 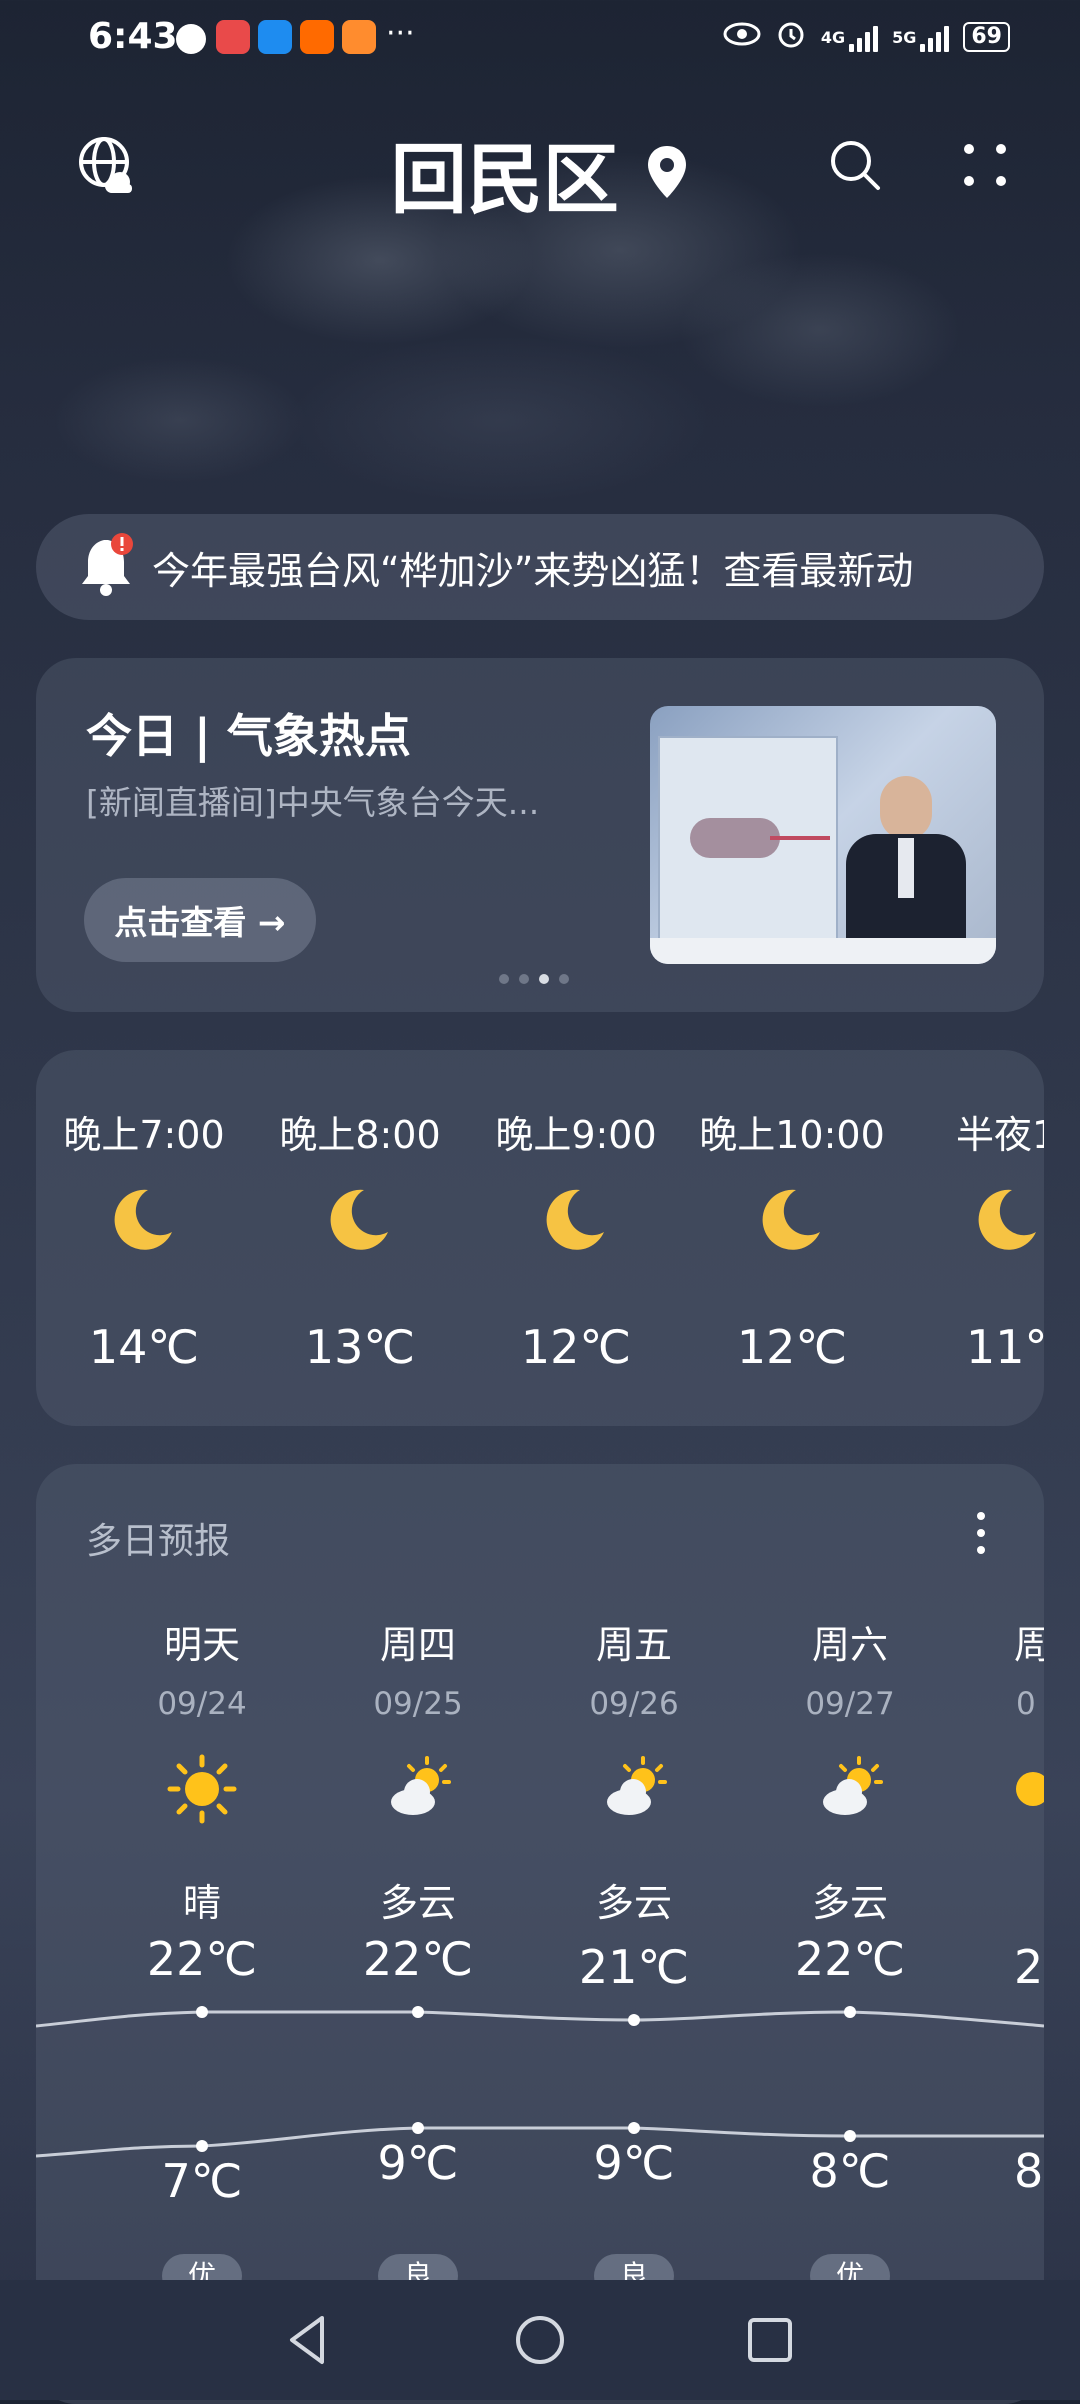 What do you see at coordinates (359, 37) in the screenshot?
I see `play-app-icon` at bounding box center [359, 37].